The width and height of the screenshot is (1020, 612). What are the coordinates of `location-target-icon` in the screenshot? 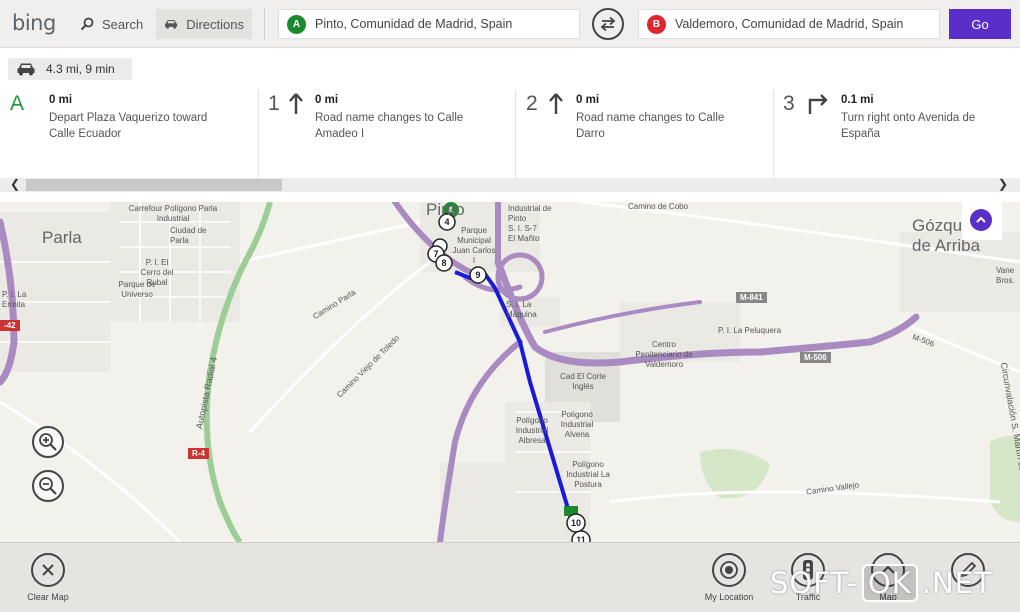 It's located at (729, 570).